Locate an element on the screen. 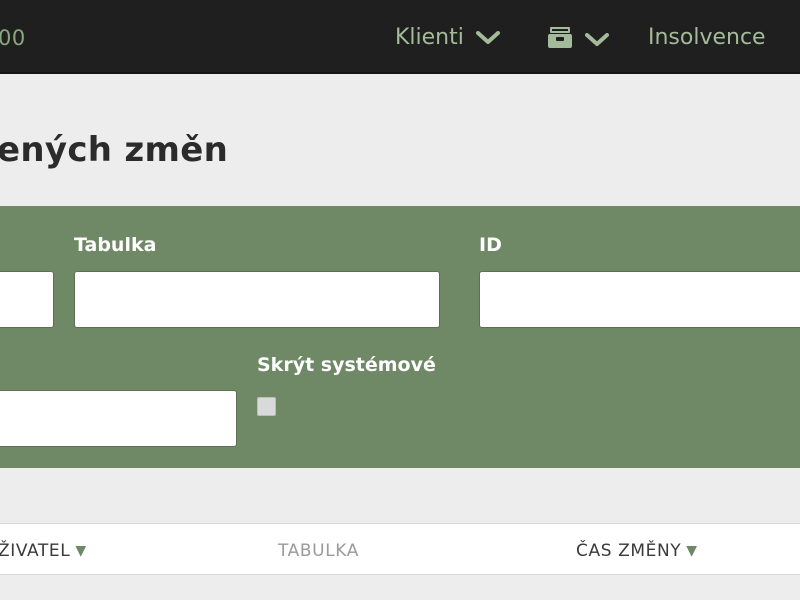  page-title: ených změn is located at coordinates (114, 150).